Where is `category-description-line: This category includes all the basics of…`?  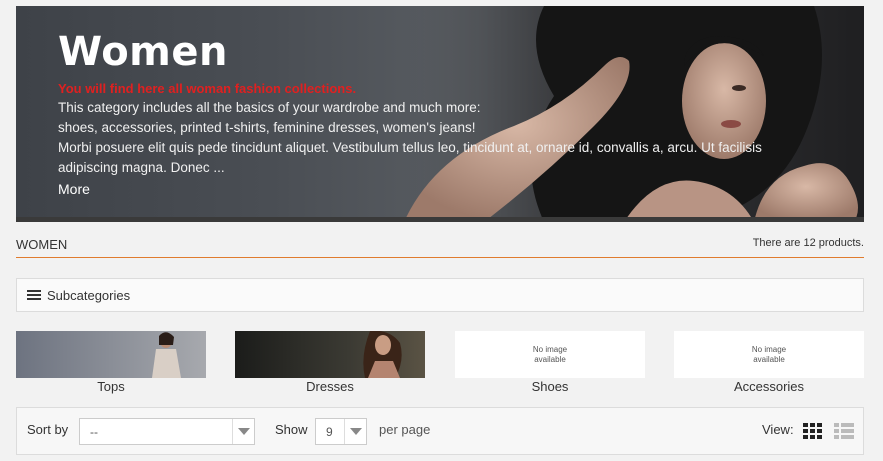 category-description-line: This category includes all the basics of… is located at coordinates (269, 107).